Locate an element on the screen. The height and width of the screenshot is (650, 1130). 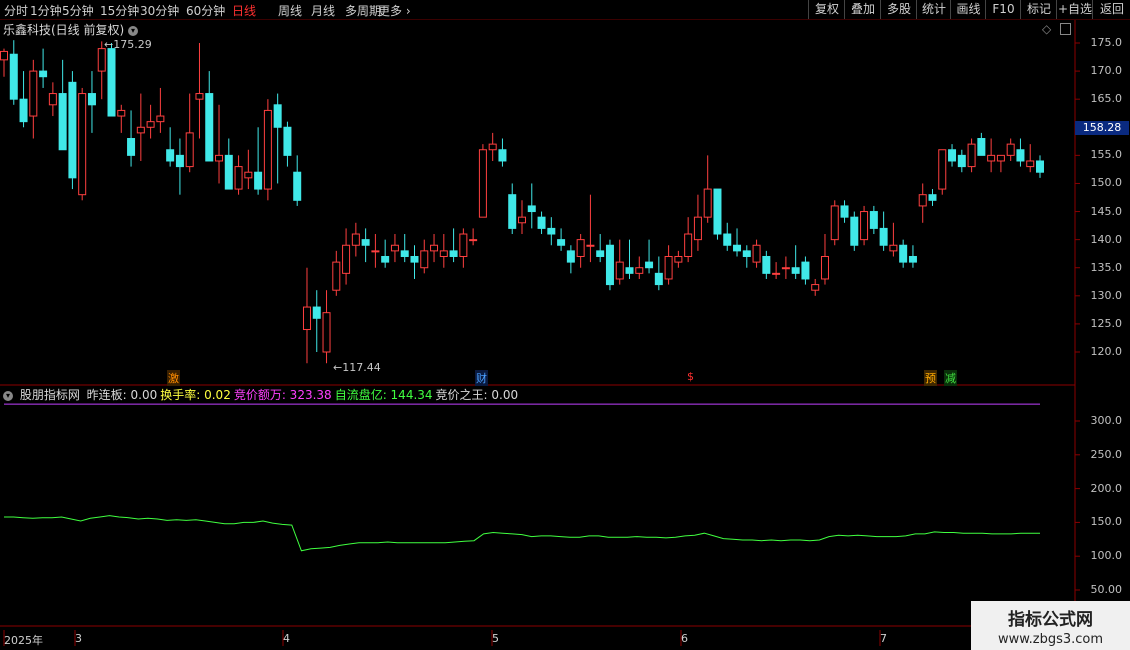
event-marker: 财 is located at coordinates (481, 378).